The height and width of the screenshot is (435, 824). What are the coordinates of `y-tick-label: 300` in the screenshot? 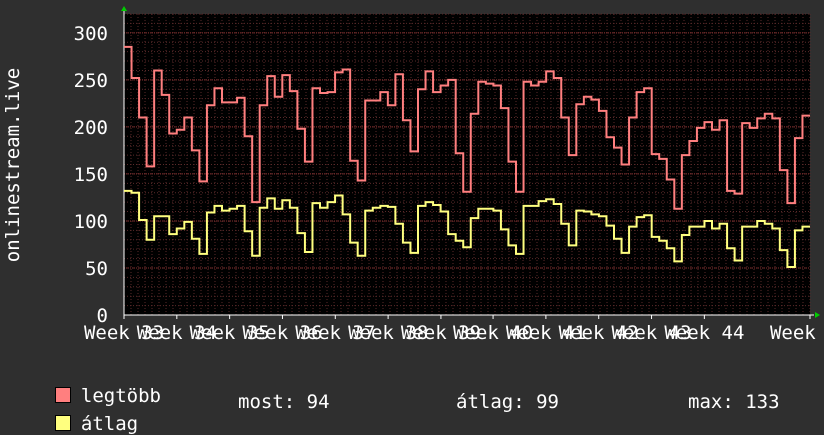 It's located at (91, 34).